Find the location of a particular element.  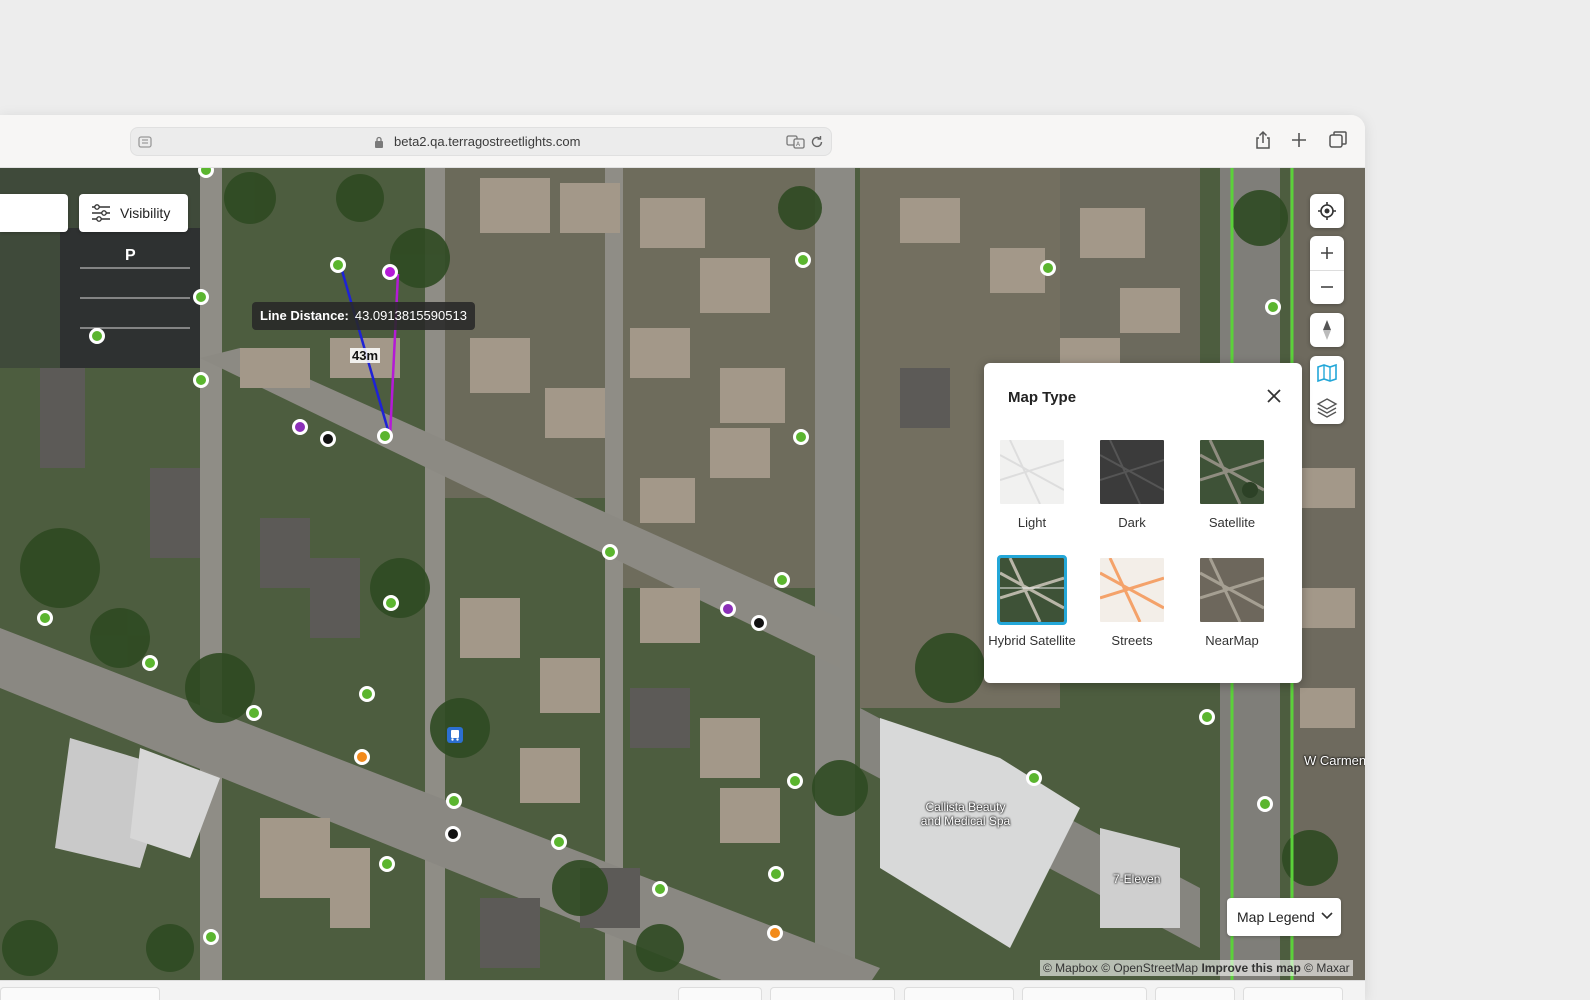

map-type-option-light: Light is located at coordinates (1032, 483).